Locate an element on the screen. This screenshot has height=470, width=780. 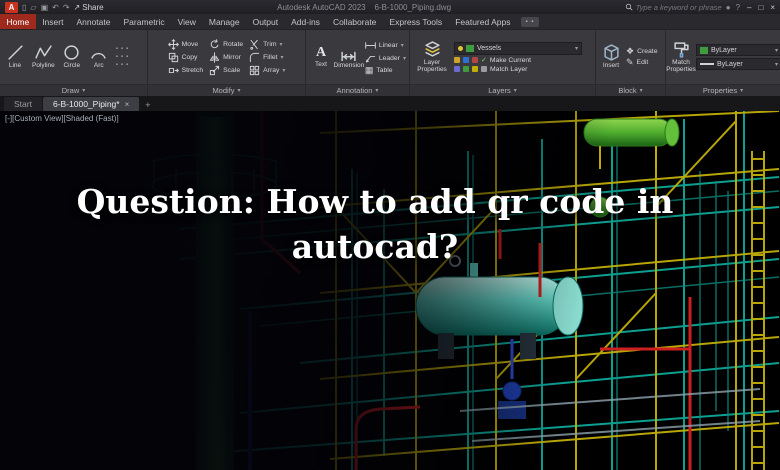
match-properties-button: Match Properties is located at coordinates (681, 57).